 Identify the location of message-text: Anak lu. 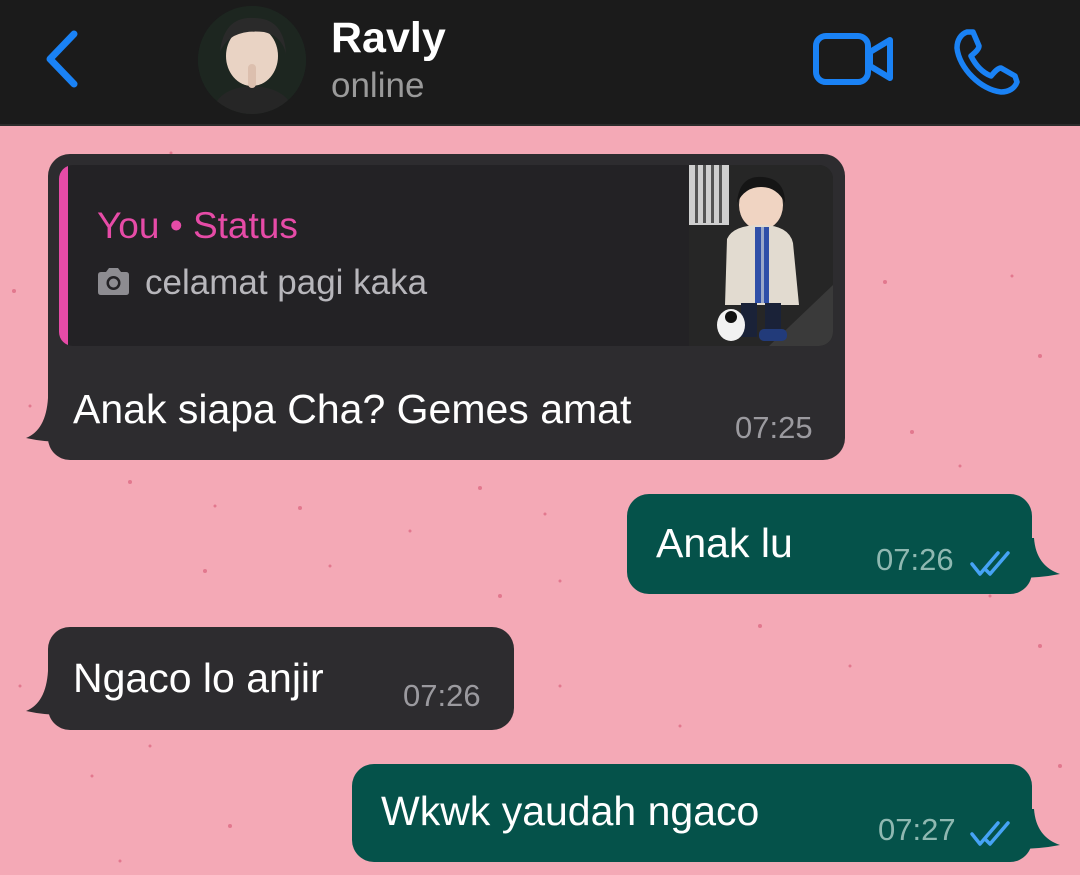
(724, 543).